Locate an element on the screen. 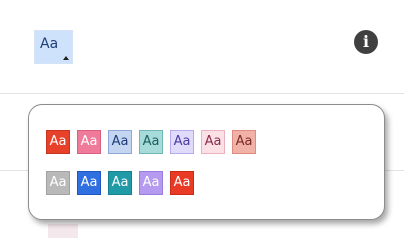 This screenshot has height=244, width=404. caret-up-icon is located at coordinates (66, 58).